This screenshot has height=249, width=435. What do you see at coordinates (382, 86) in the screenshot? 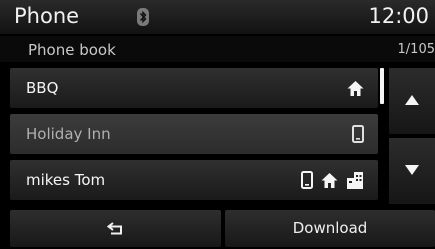
I see `scrollbar-thumb` at bounding box center [382, 86].